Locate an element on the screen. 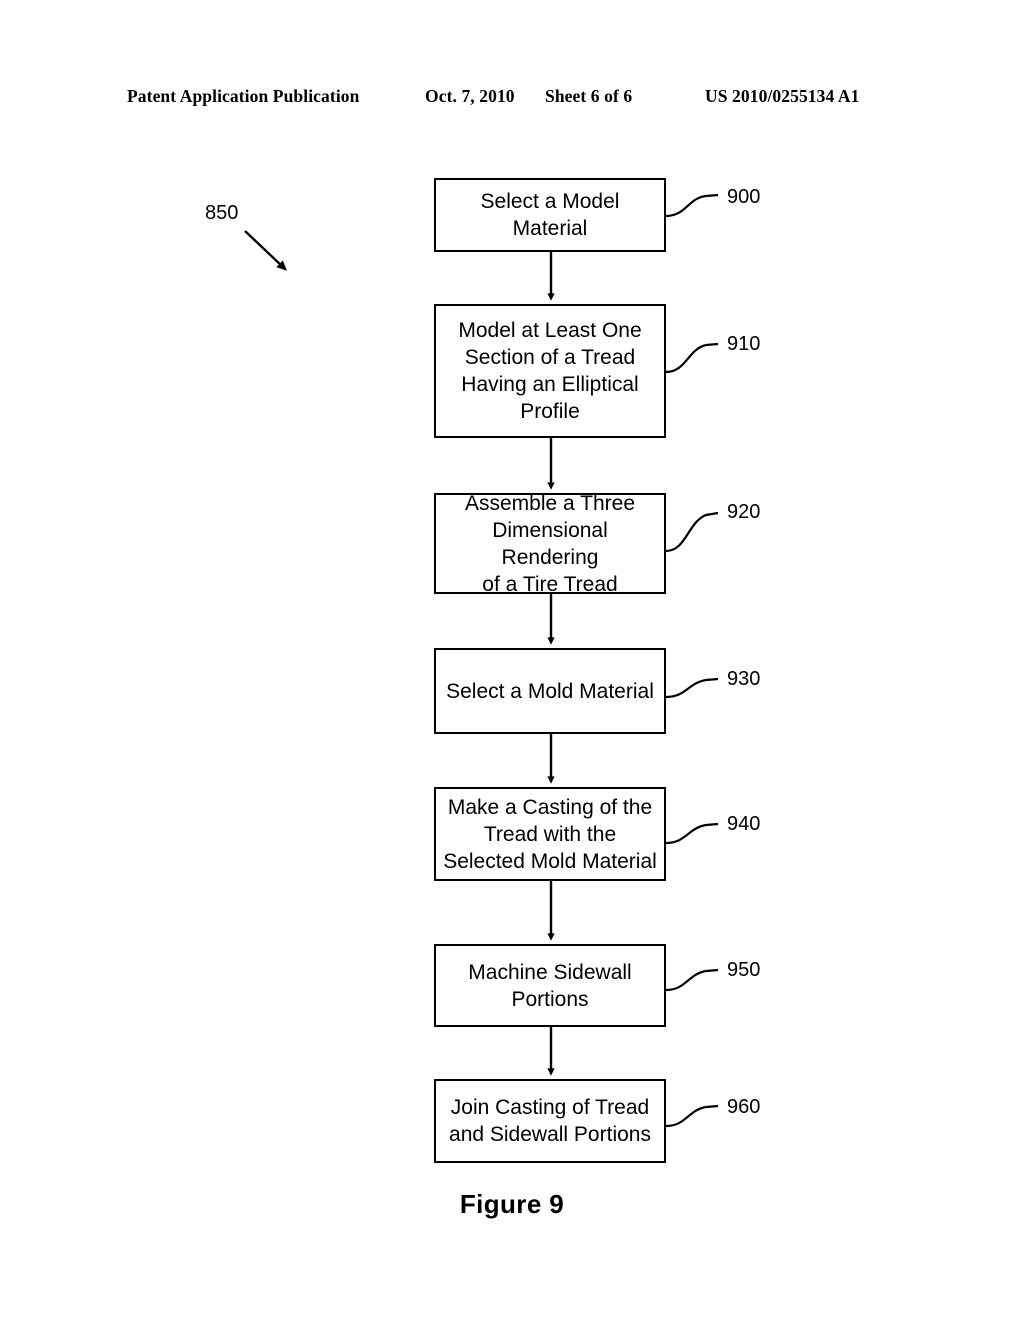 The image size is (1024, 1320). figure-caption: Figure 9 is located at coordinates (512, 1204).